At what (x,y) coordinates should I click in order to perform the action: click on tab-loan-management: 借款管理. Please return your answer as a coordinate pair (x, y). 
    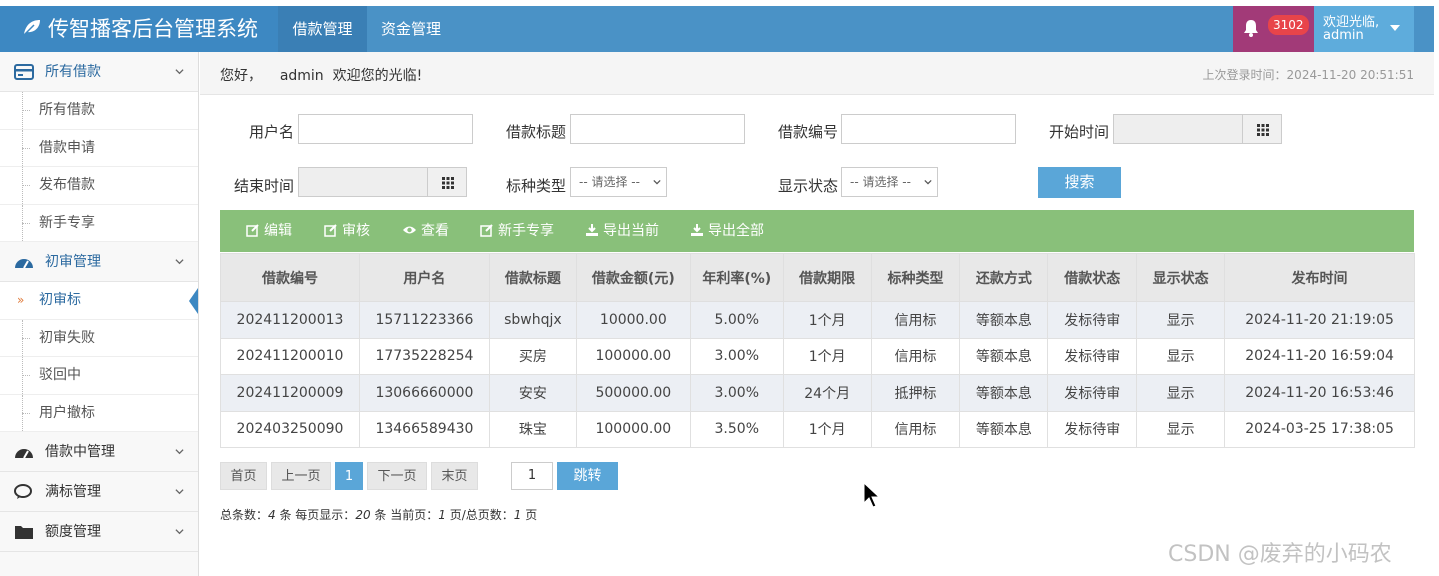
    Looking at the image, I should click on (322, 29).